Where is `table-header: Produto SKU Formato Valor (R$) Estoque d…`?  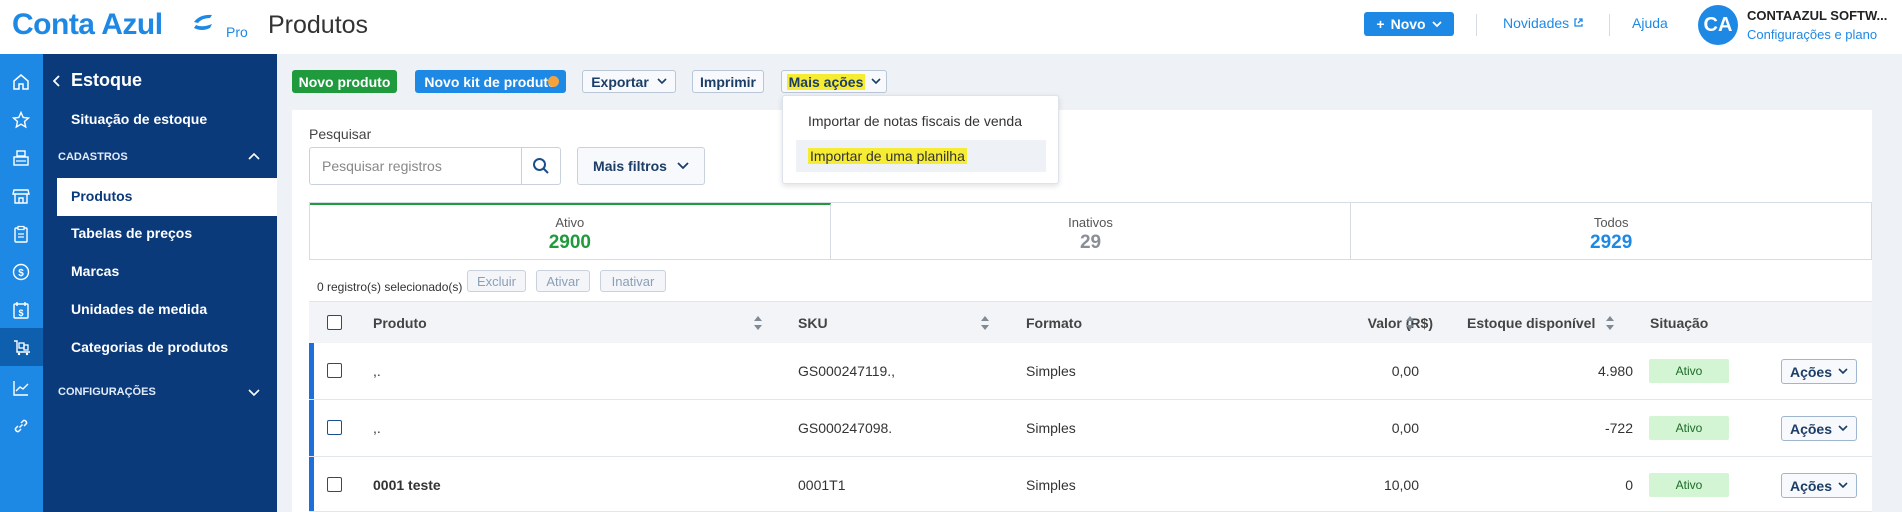
table-header: Produto SKU Formato Valor (R$) Estoque d… is located at coordinates (1090, 322).